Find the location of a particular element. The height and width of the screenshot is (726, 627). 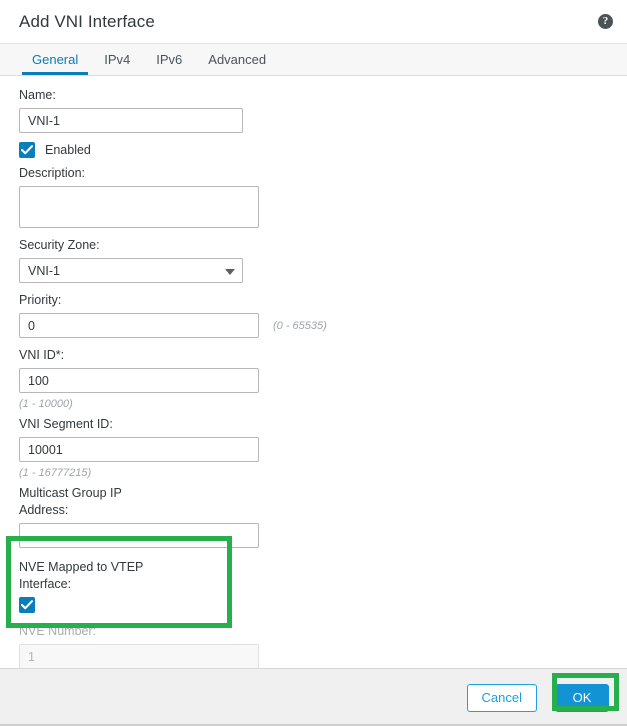

tab-ipv6: IPv6 is located at coordinates (169, 59).